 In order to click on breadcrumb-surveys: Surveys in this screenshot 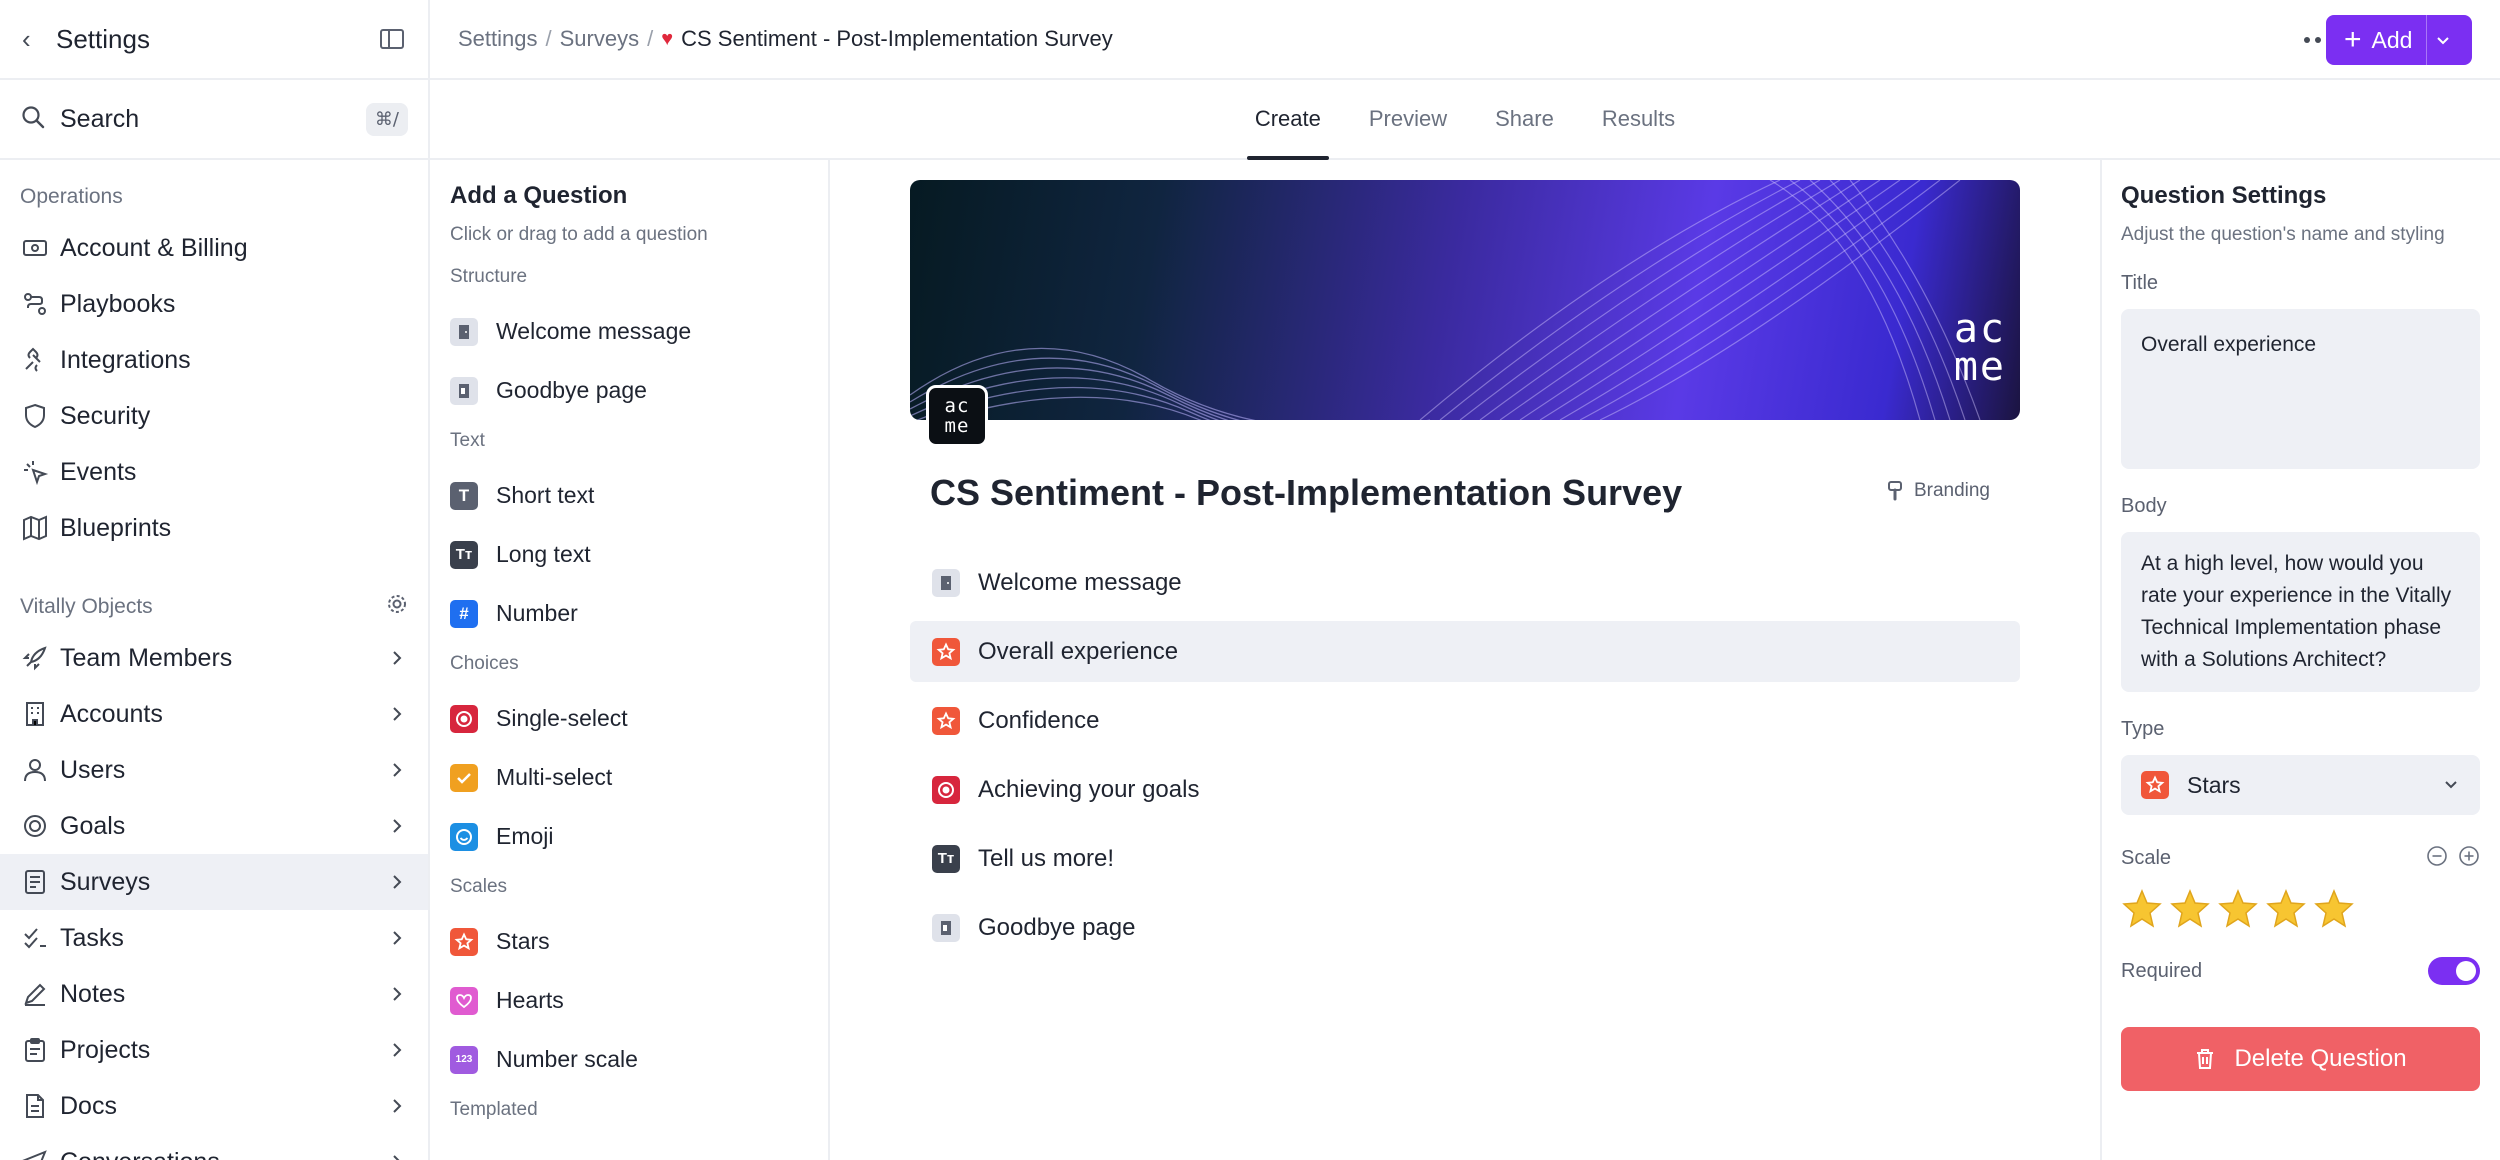, I will do `click(599, 39)`.